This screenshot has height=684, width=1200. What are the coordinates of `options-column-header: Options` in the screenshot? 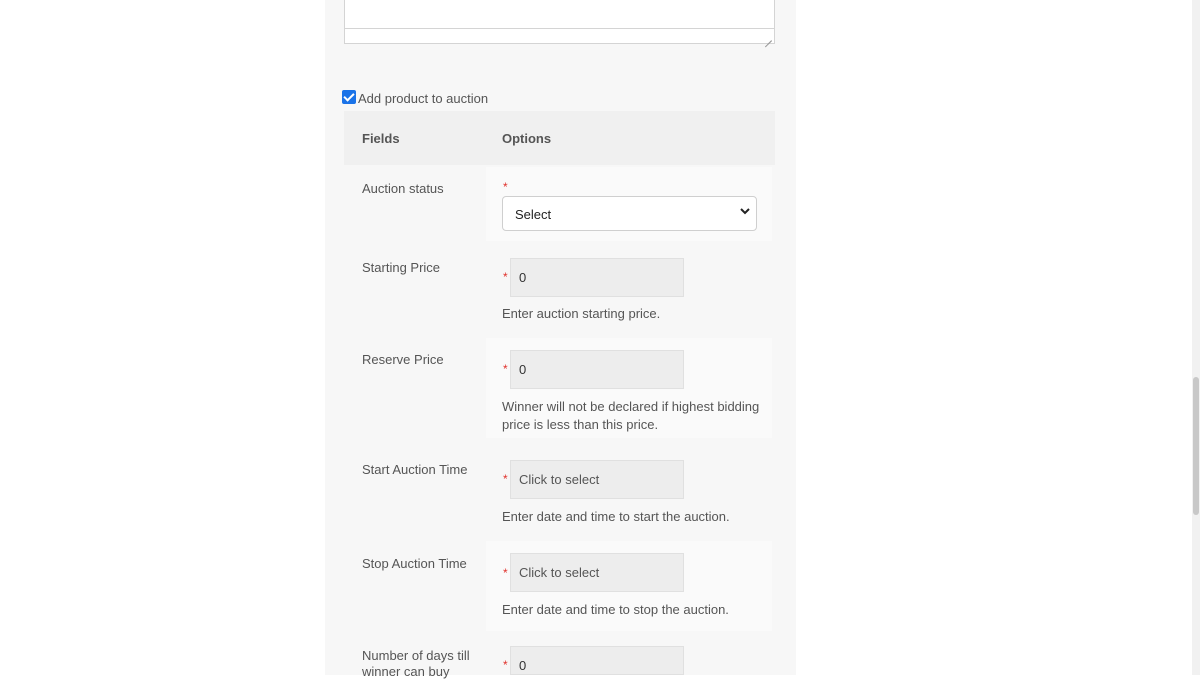 It's located at (527, 138).